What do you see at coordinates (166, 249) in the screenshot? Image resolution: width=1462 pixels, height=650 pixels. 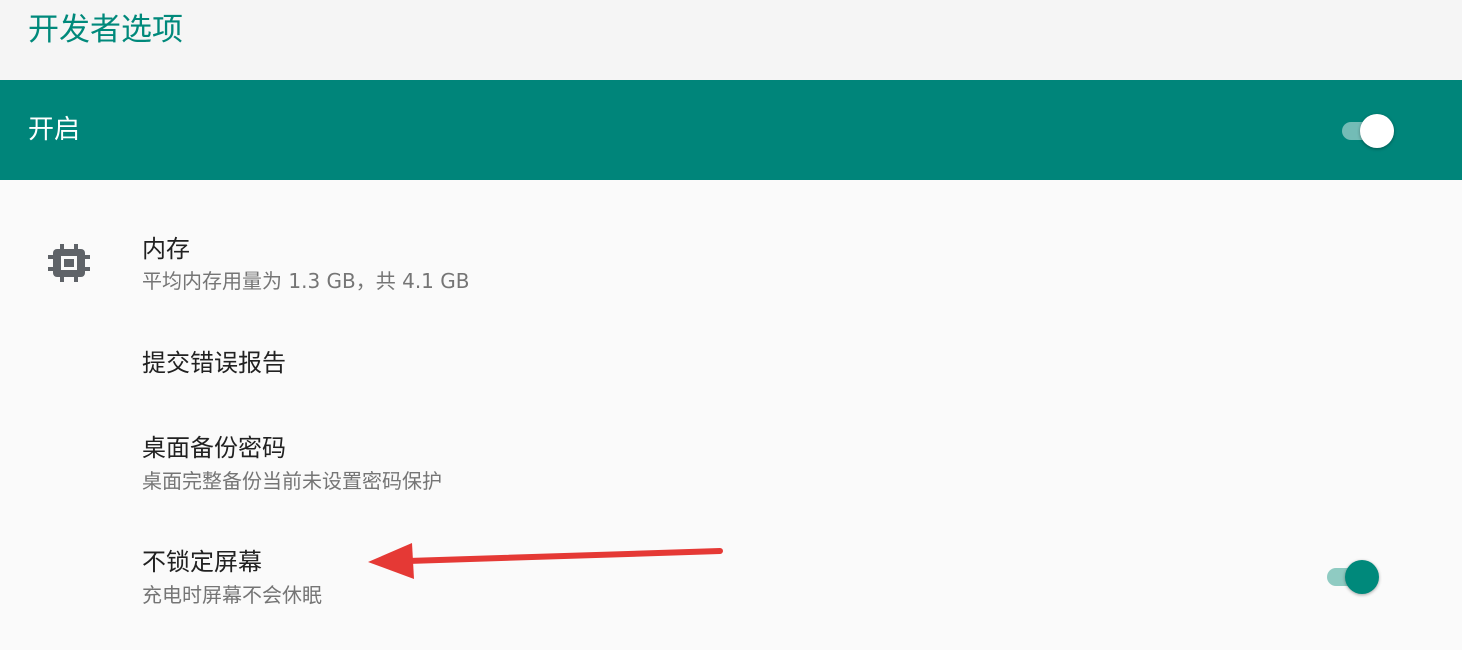 I see `pref-memory-title: 内存` at bounding box center [166, 249].